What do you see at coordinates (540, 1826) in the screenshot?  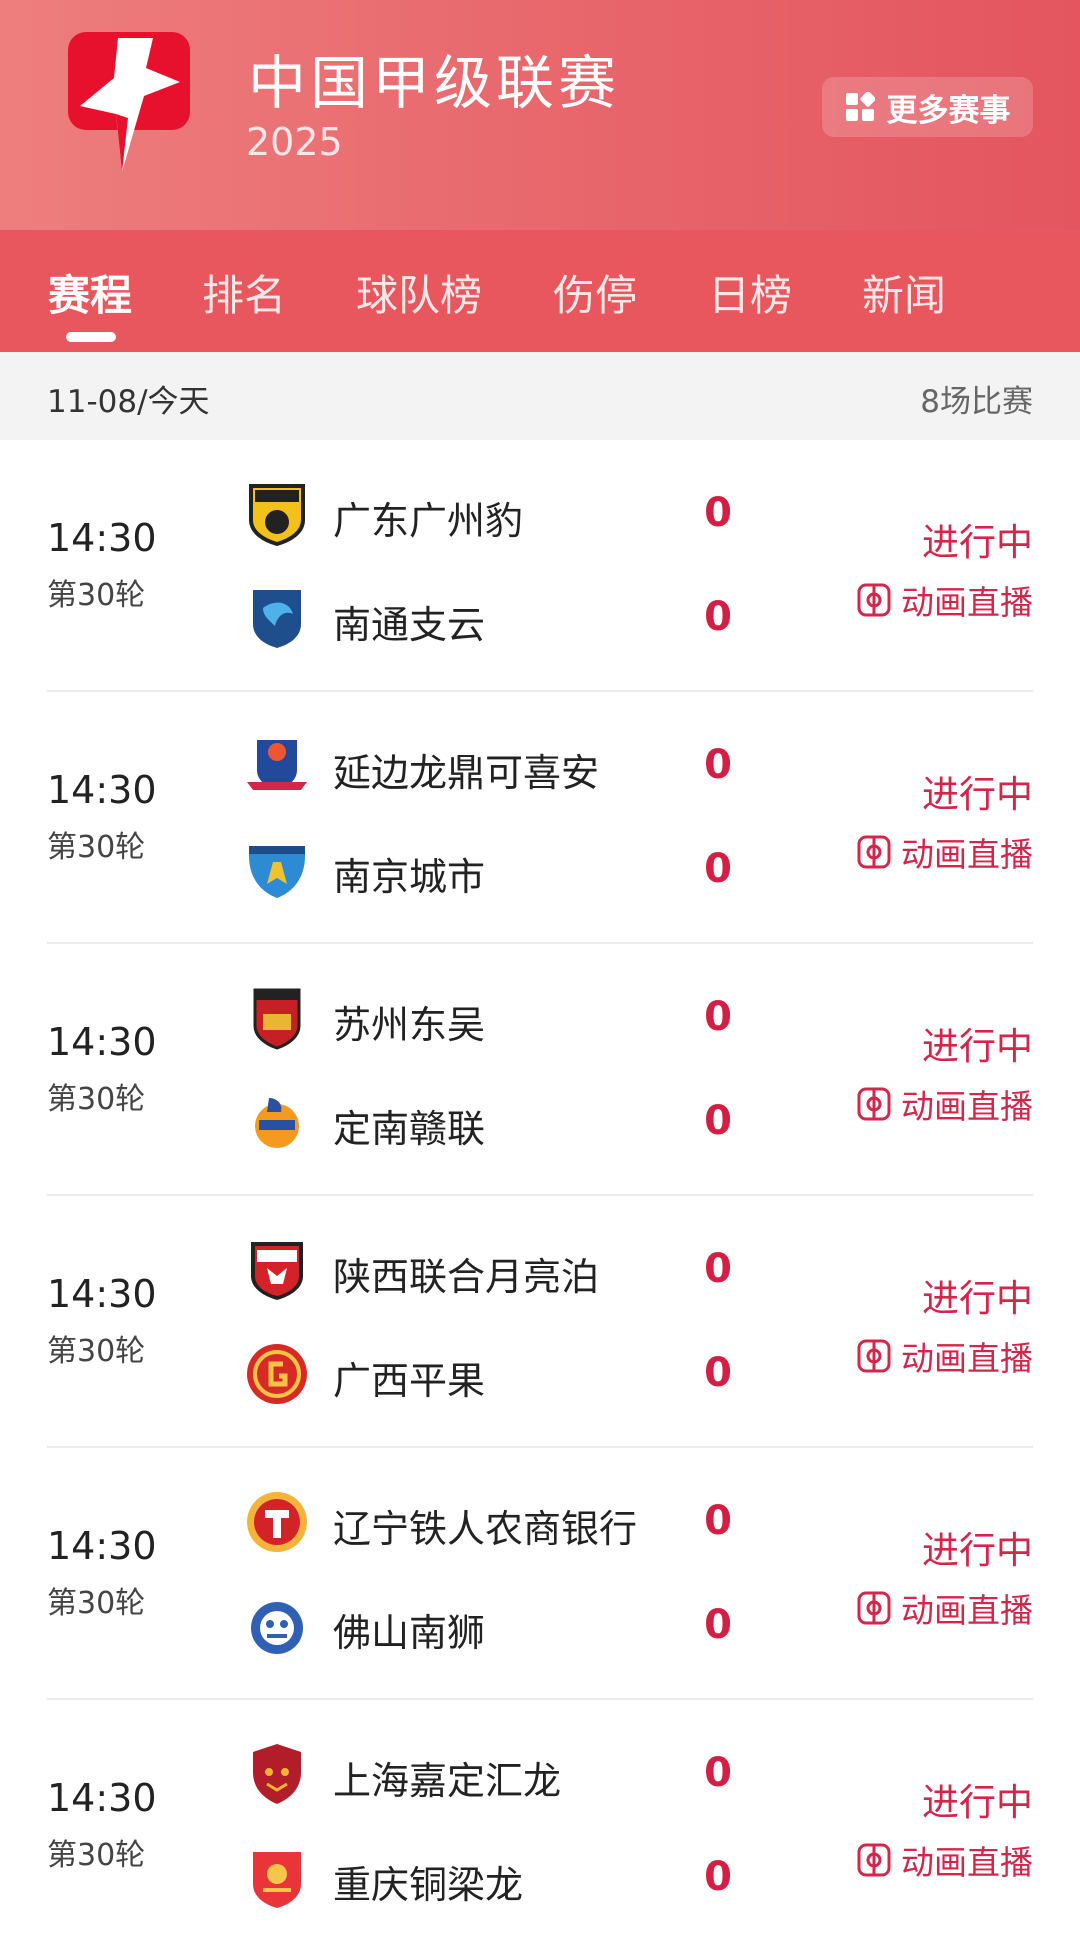 I see `match-row: 14:30 第30轮 上海嘉定汇龙 0 重庆铜梁龙 0 进行中 动画直播` at bounding box center [540, 1826].